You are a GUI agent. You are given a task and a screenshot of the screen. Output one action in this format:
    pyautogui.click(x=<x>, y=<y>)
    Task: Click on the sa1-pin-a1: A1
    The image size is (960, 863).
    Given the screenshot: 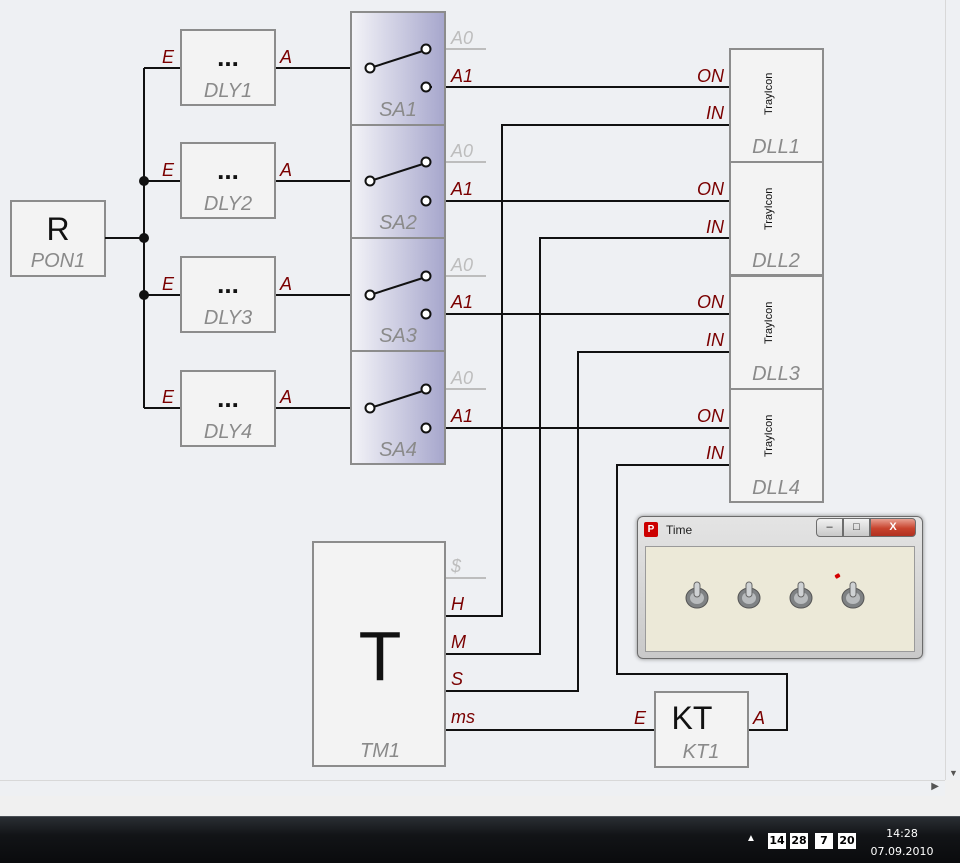 What is the action you would take?
    pyautogui.click(x=461, y=76)
    